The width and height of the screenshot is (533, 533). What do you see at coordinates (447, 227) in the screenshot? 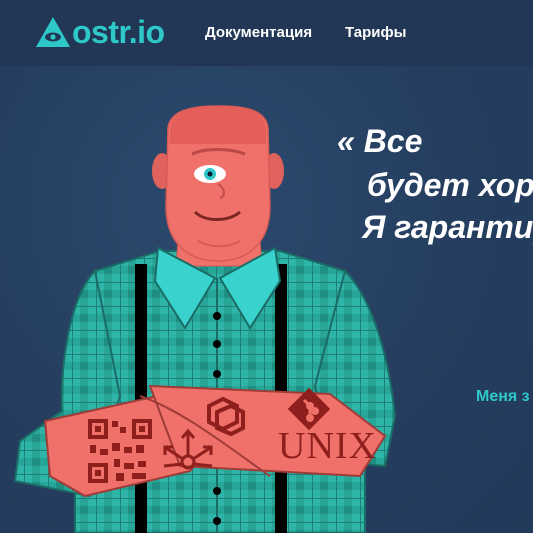
I see `hero-quote-line-3: Я гарантир` at bounding box center [447, 227].